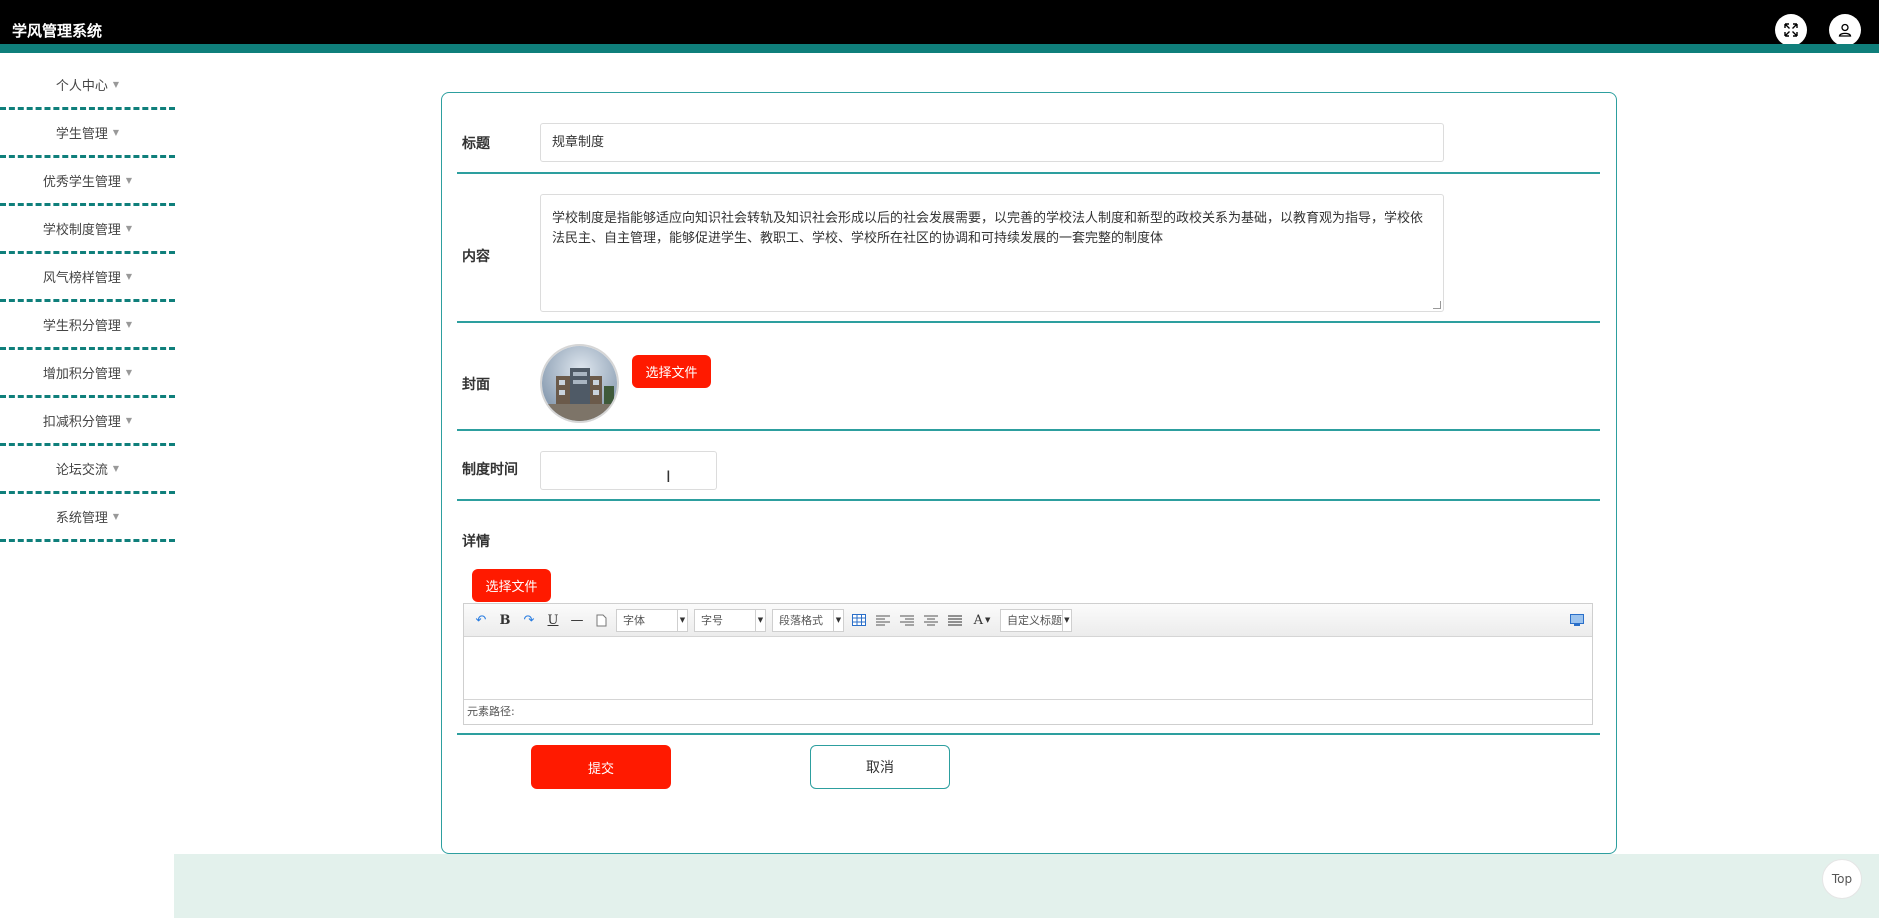 The image size is (1879, 918). What do you see at coordinates (634, 620) in the screenshot?
I see `font-family-value: 字体` at bounding box center [634, 620].